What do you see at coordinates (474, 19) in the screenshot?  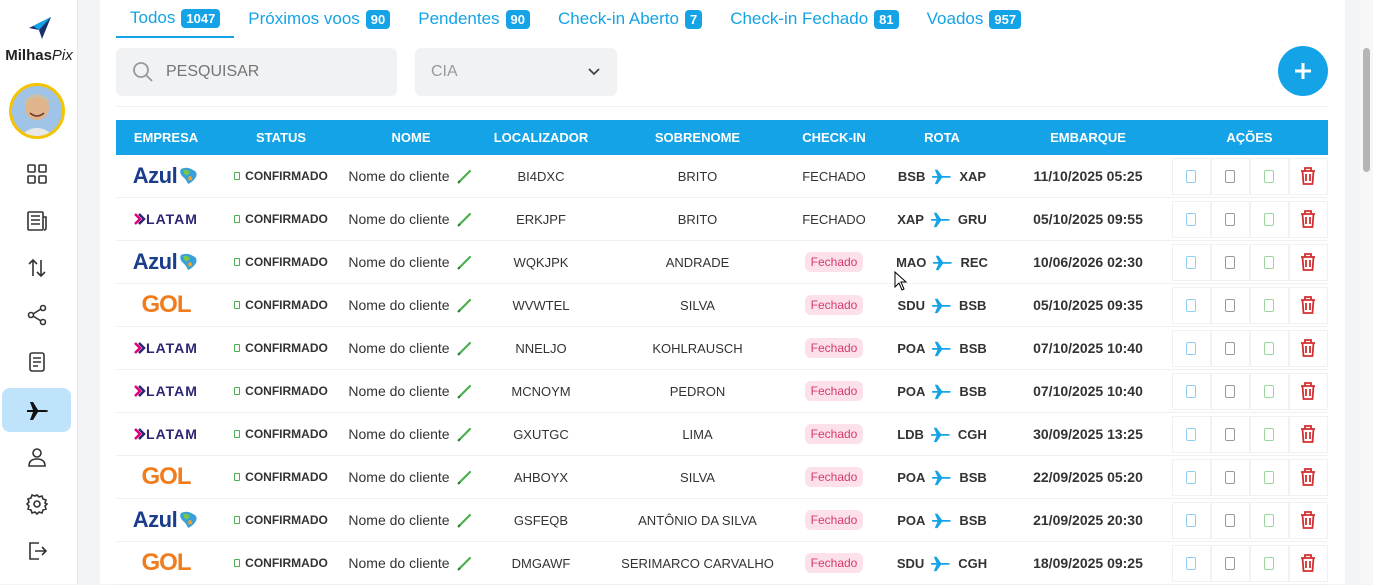 I see `tab-pendentes: Pendentes 90` at bounding box center [474, 19].